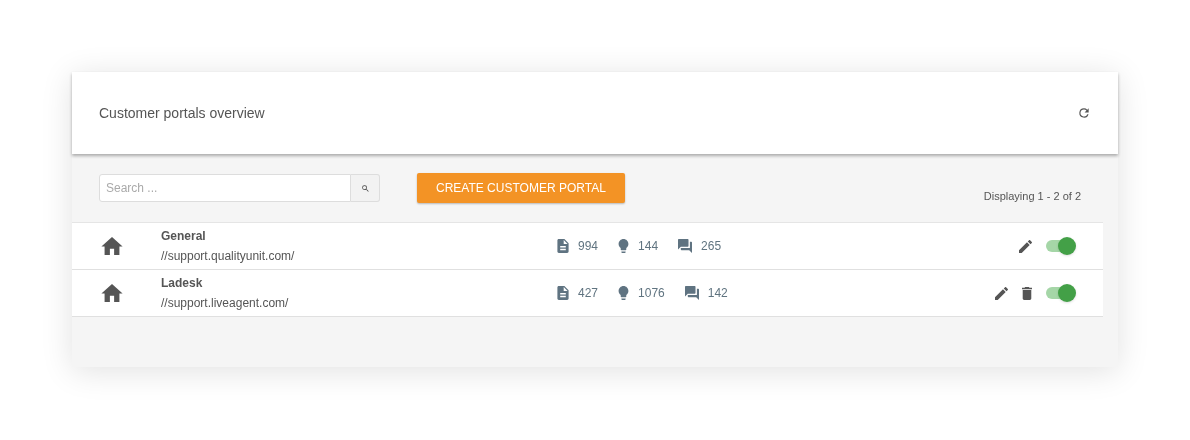 The width and height of the screenshot is (1190, 440). I want to click on stat-count: 427, so click(588, 293).